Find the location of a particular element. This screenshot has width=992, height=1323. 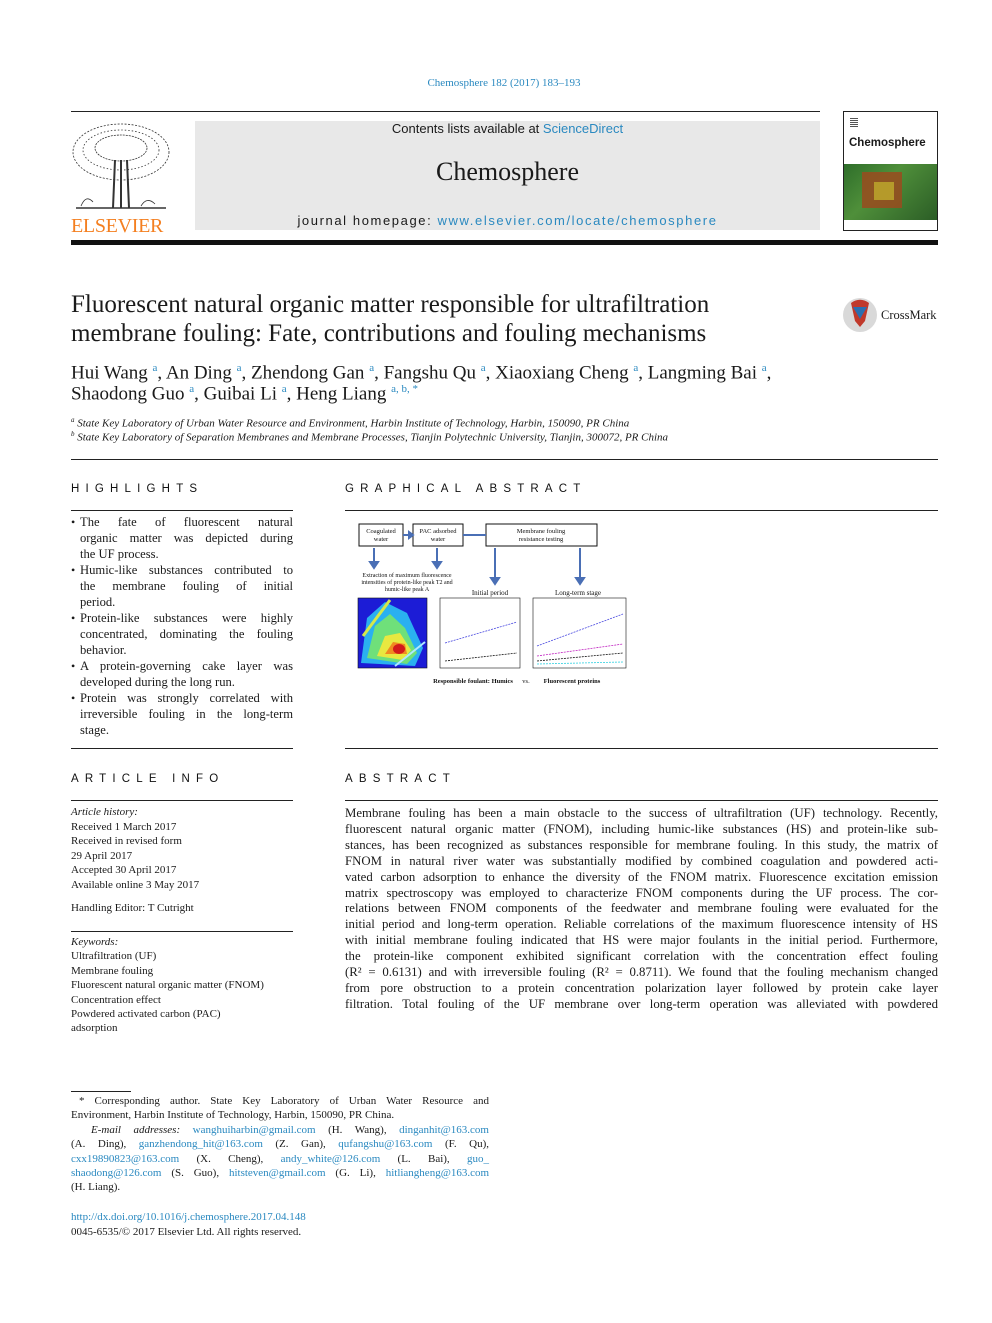

journal-cover: Chemosphere is located at coordinates (890, 171).